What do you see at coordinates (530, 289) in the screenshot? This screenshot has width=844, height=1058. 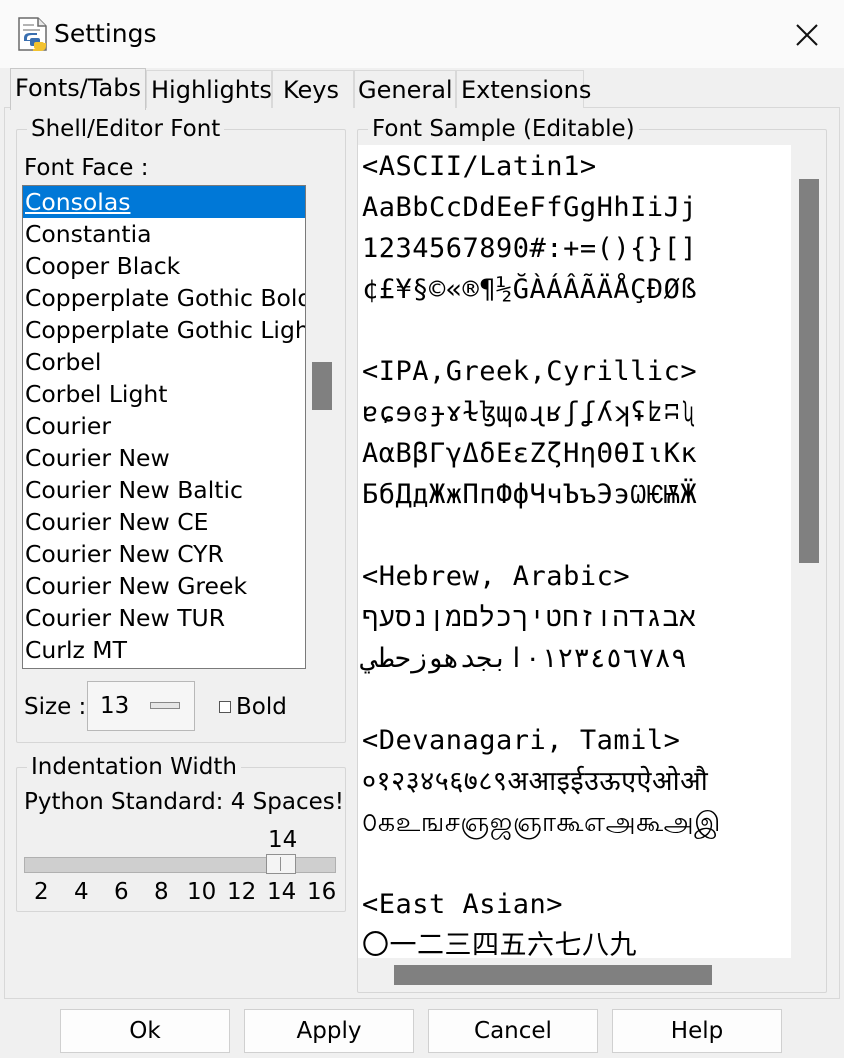 I see `sample-line: ¢£¥§©«®¶½ĞÀÁÂÃÄÅÇÐØß` at bounding box center [530, 289].